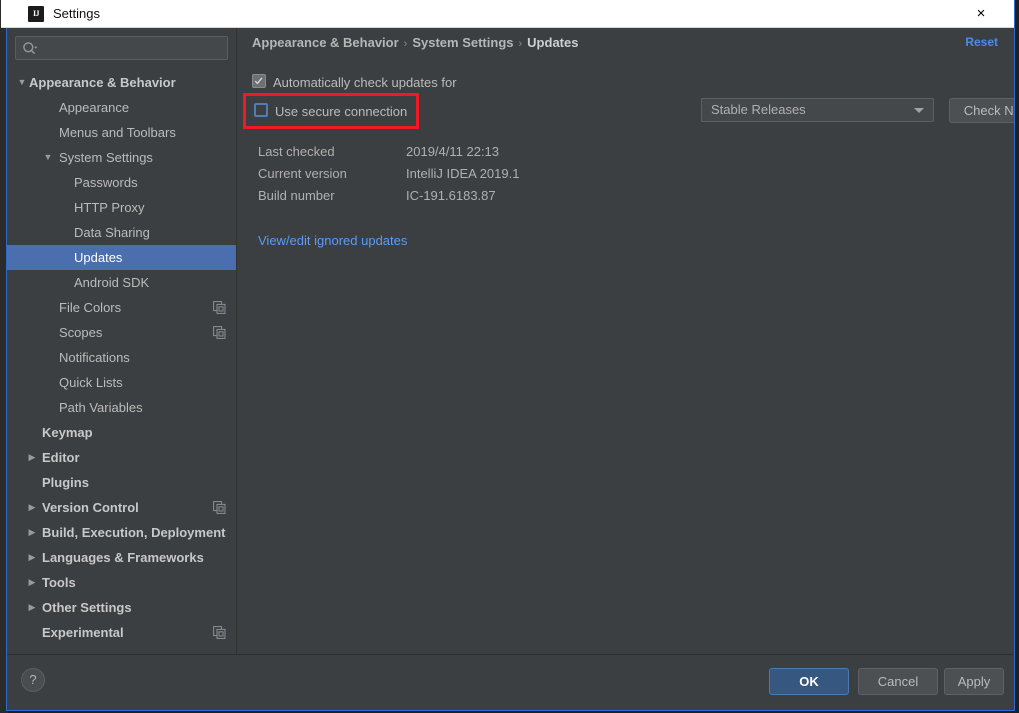 Image resolution: width=1019 pixels, height=713 pixels. I want to click on view-edit-ignored-updates-link: View/edit ignored updates, so click(332, 240).